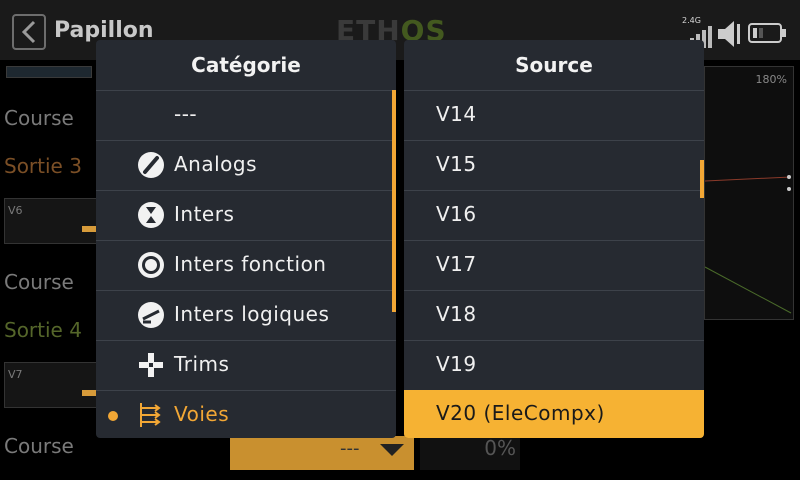  What do you see at coordinates (246, 114) in the screenshot?
I see `category-item-none: ---` at bounding box center [246, 114].